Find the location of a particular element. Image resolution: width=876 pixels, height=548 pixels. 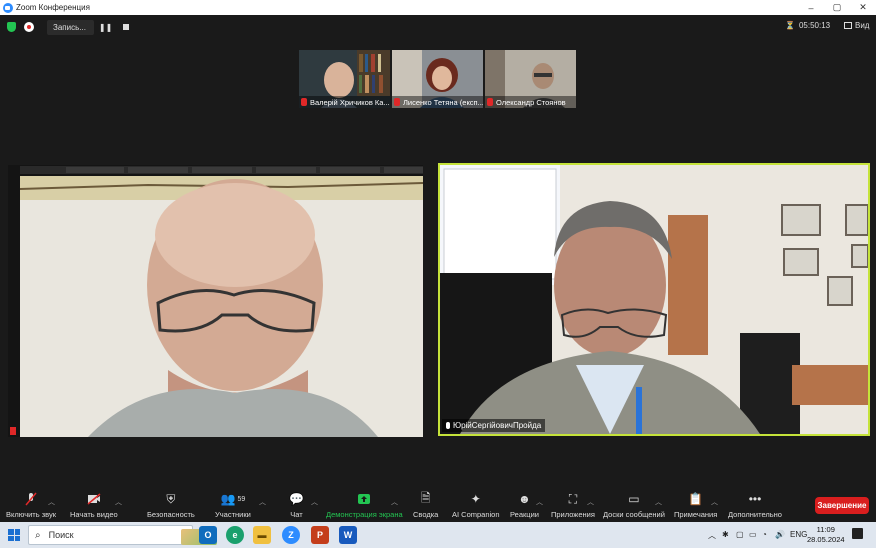

shield-icon: ⛨ is located at coordinates (171, 498).